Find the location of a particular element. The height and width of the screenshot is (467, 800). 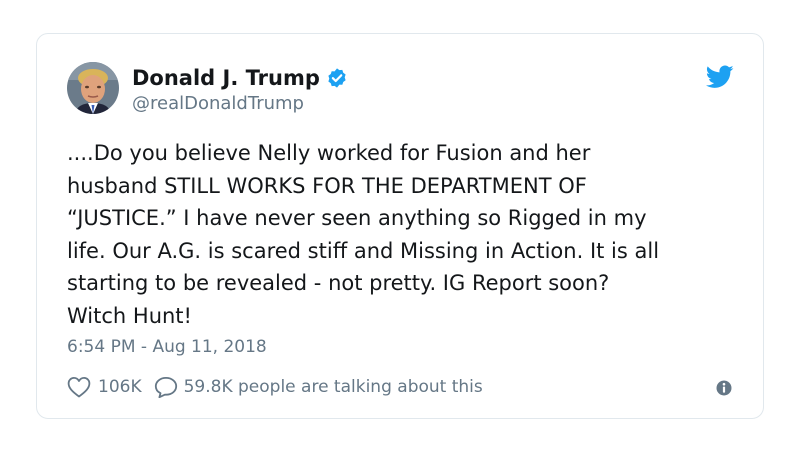

author-display-name: Donald J. Trump is located at coordinates (226, 78).